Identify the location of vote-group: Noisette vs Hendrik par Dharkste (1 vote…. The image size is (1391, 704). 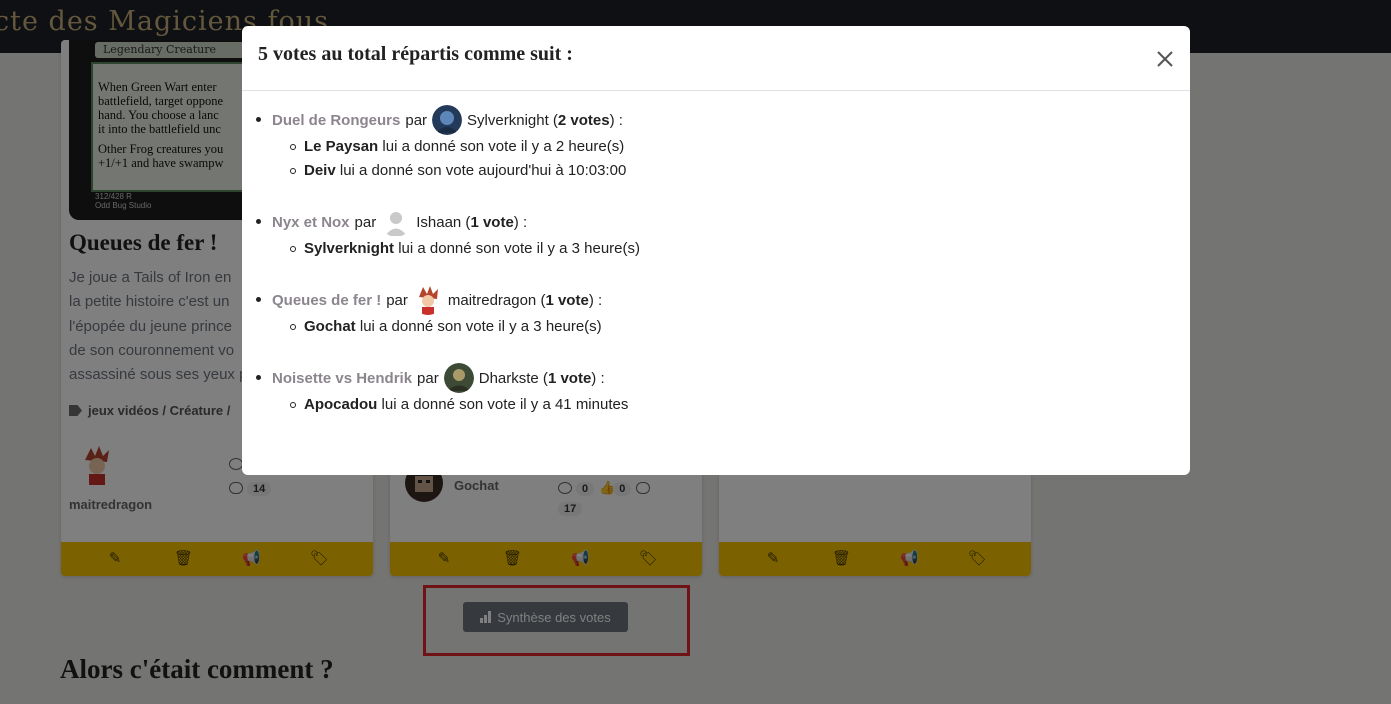
(442, 390).